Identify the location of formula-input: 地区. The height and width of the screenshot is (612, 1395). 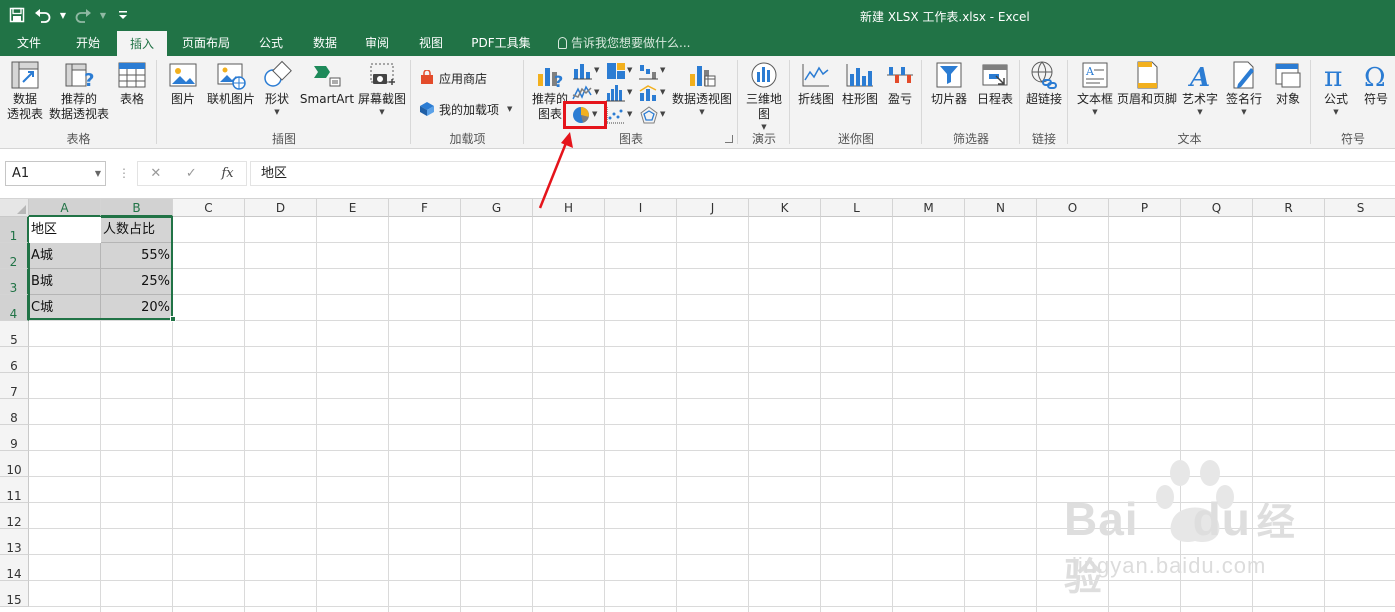
(822, 173).